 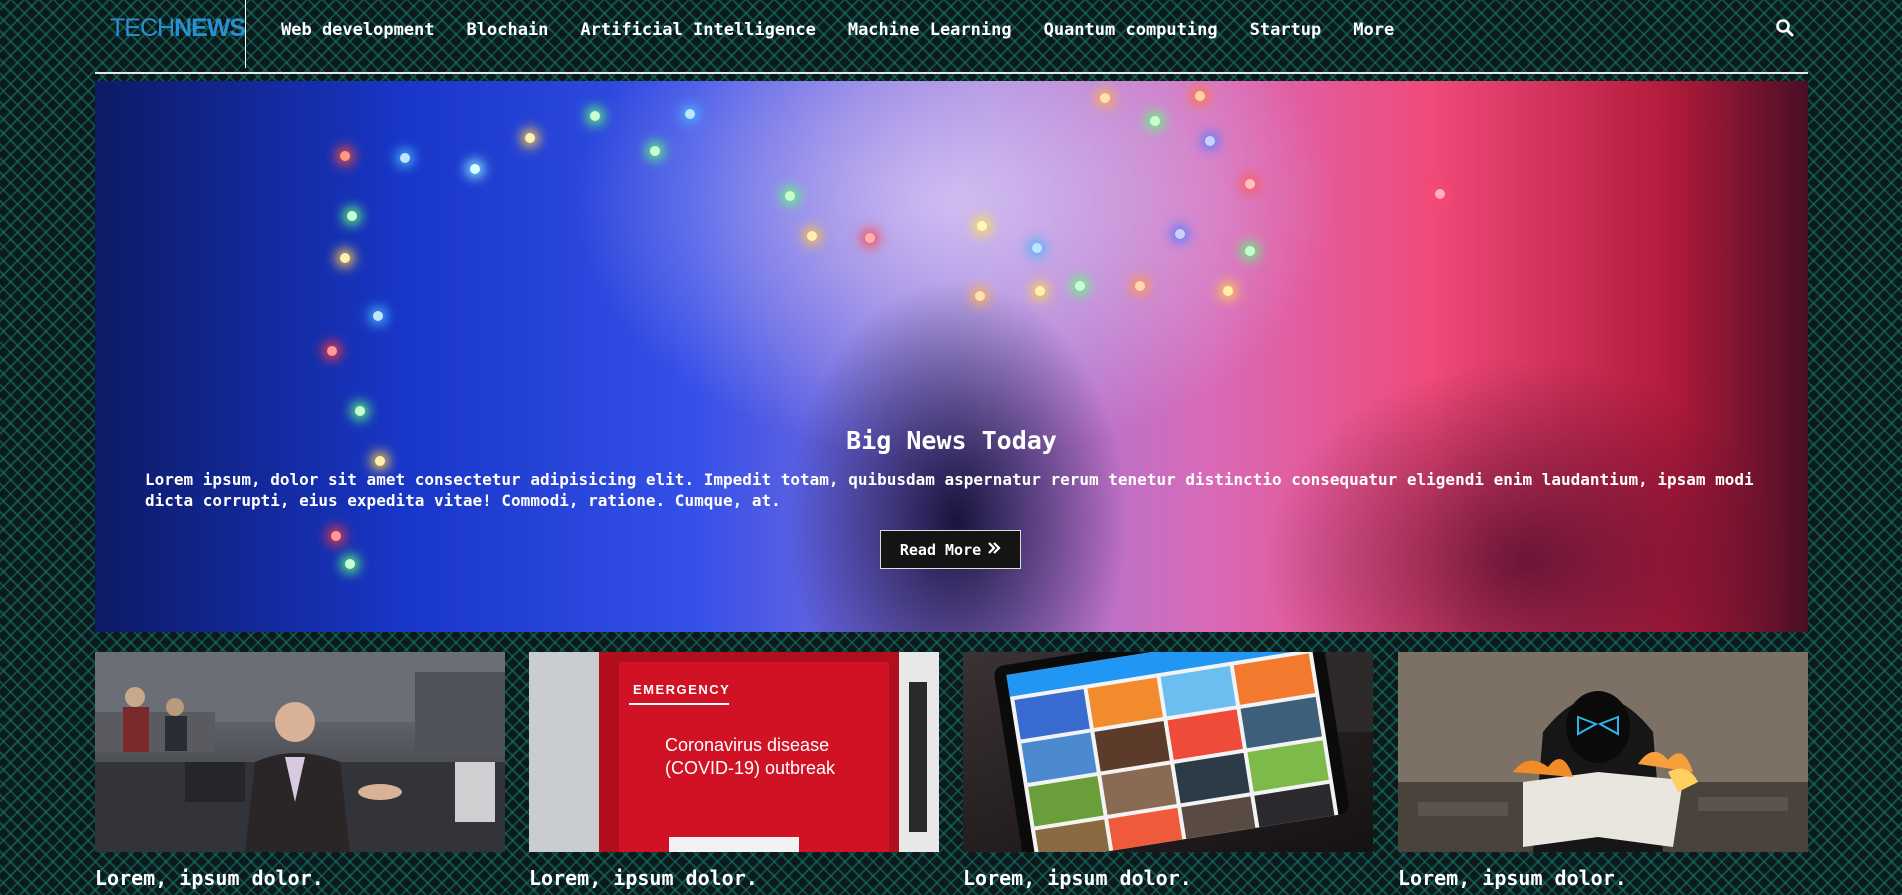 What do you see at coordinates (750, 756) in the screenshot?
I see `sign-text: Coronavirus disease (COVID-19) outbreak` at bounding box center [750, 756].